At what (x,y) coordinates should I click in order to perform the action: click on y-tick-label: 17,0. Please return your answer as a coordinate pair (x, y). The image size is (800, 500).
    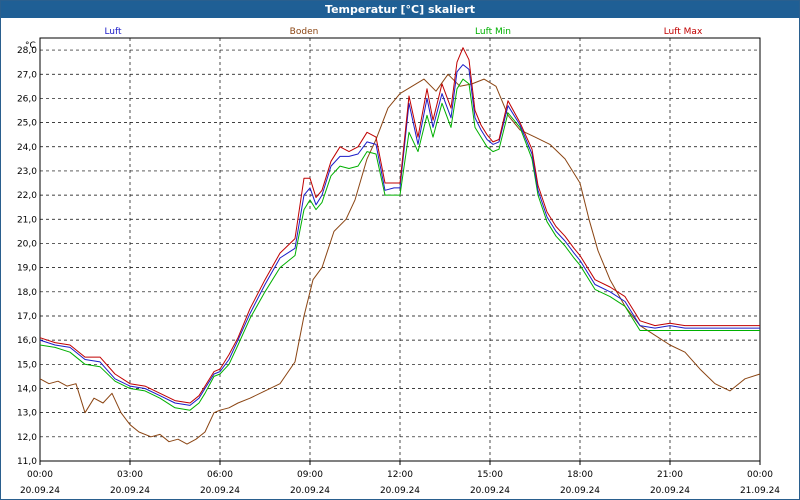
    Looking at the image, I should click on (27, 317).